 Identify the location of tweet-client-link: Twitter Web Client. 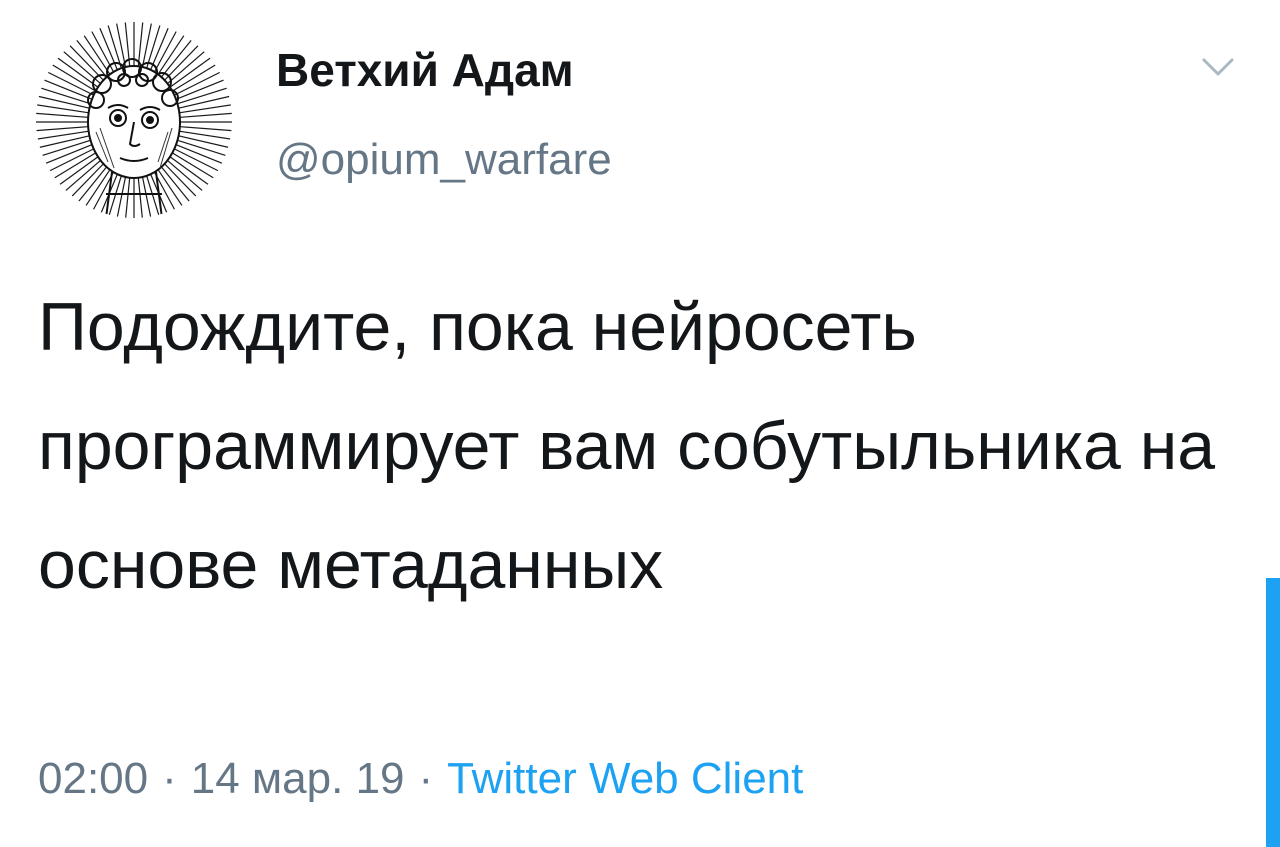
(625, 778).